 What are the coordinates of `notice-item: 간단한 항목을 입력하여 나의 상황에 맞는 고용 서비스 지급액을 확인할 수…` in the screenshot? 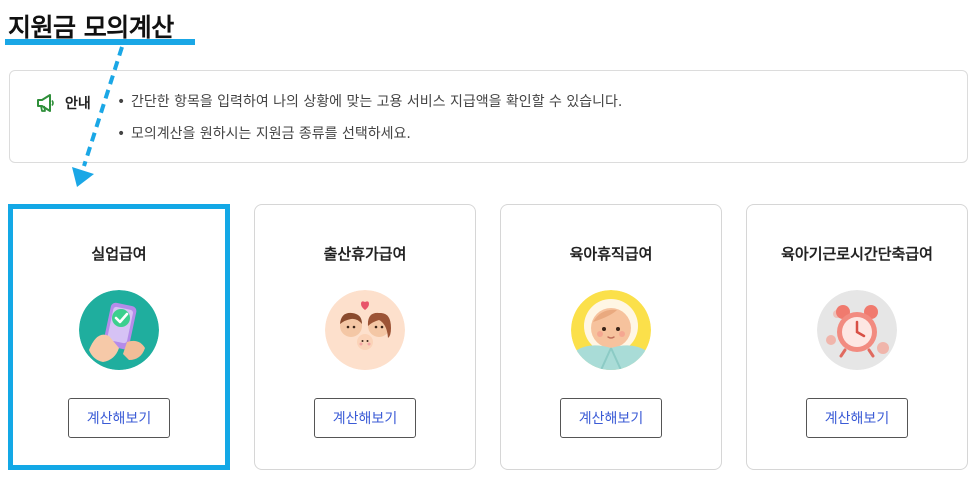 It's located at (369, 108).